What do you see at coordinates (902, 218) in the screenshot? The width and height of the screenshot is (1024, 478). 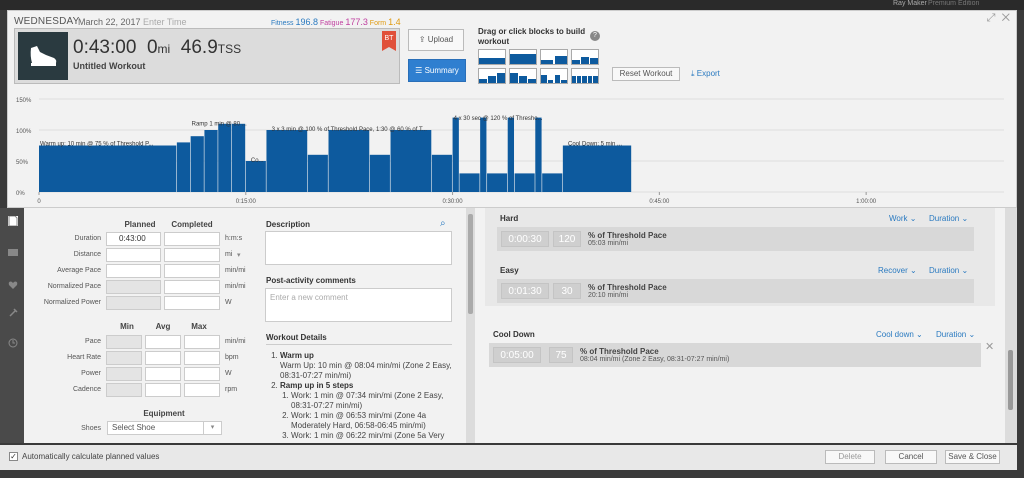 I see `hard-type-dropdown: Work ⌄` at bounding box center [902, 218].